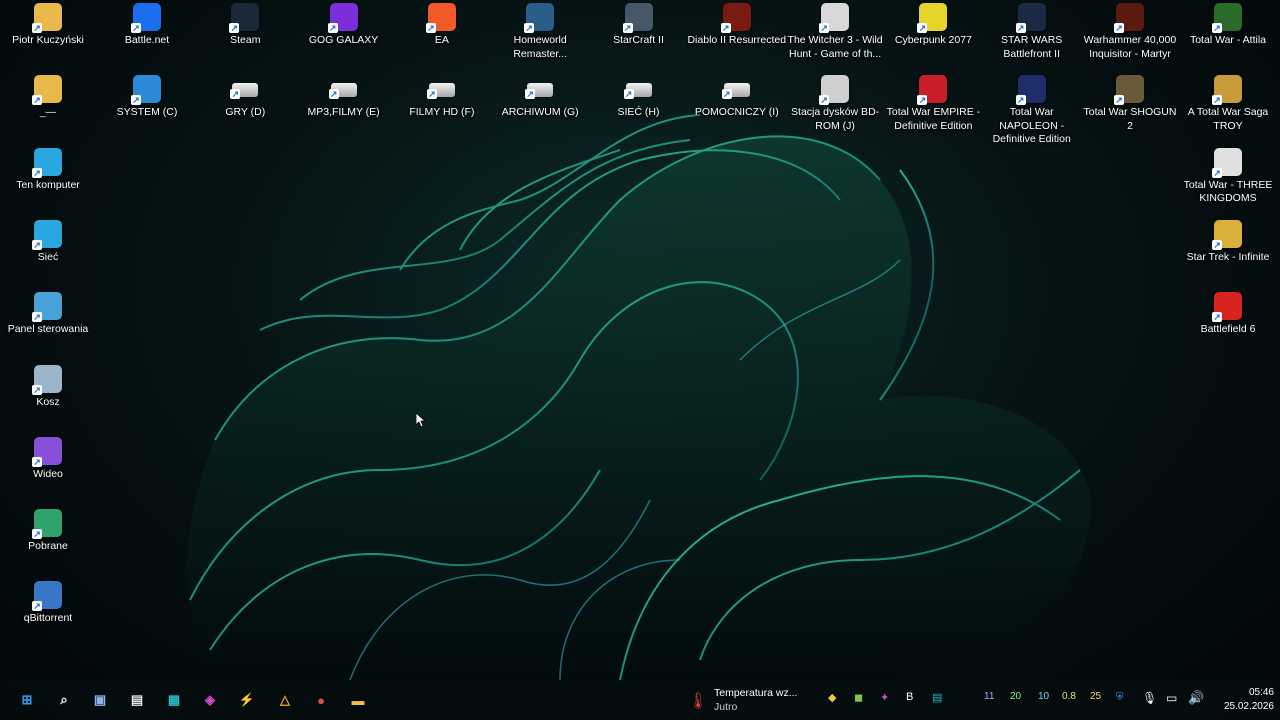 The height and width of the screenshot is (720, 1280). What do you see at coordinates (48, 387) in the screenshot?
I see `desktop-shortcut-kosz: ↗ Kosz` at bounding box center [48, 387].